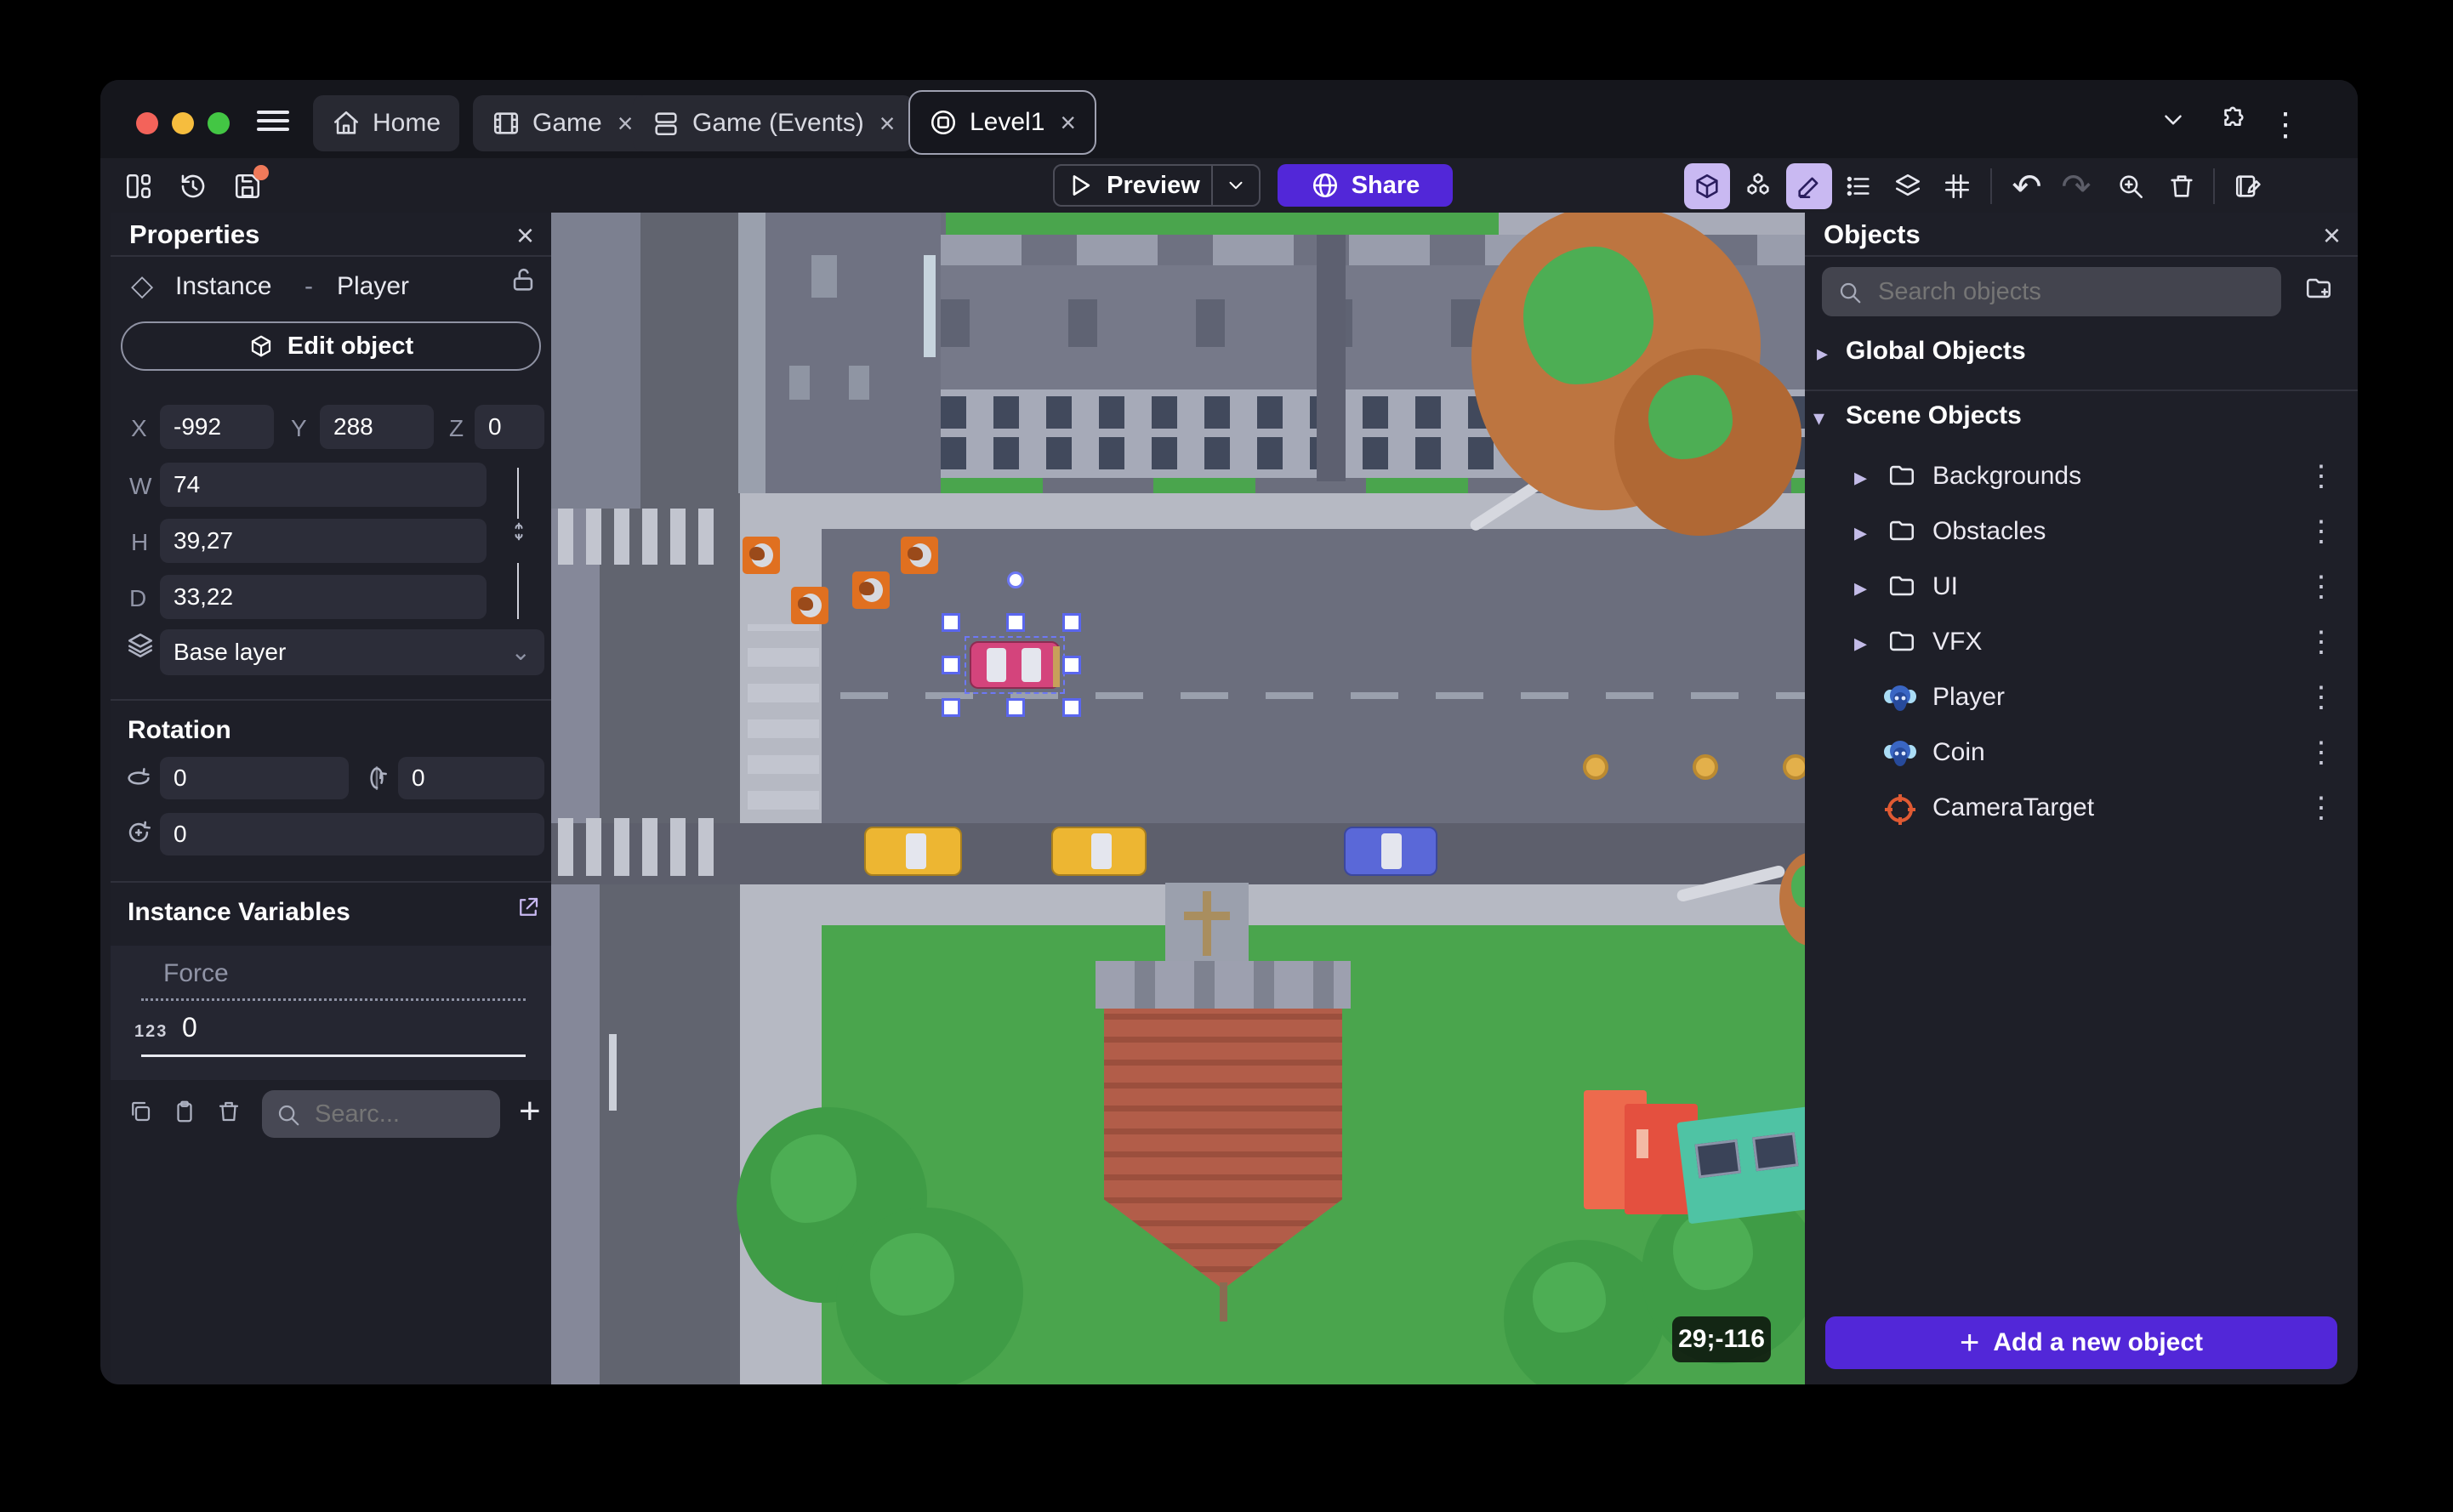 This screenshot has height=1512, width=2453. I want to click on variable-value: 0, so click(189, 1027).